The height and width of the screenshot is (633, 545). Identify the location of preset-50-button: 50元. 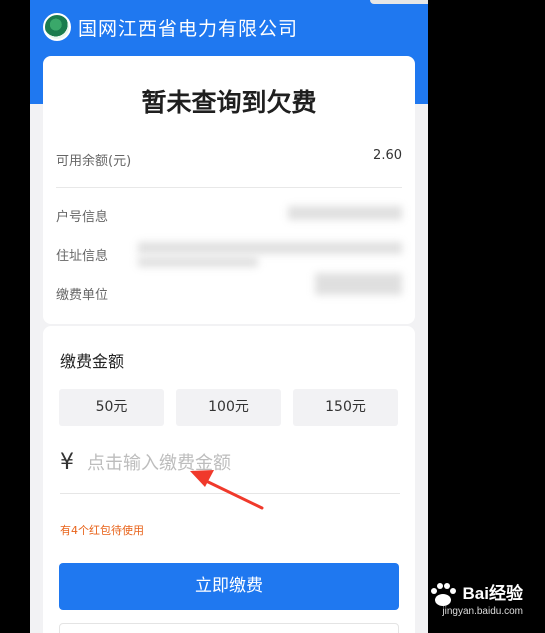
(111, 407).